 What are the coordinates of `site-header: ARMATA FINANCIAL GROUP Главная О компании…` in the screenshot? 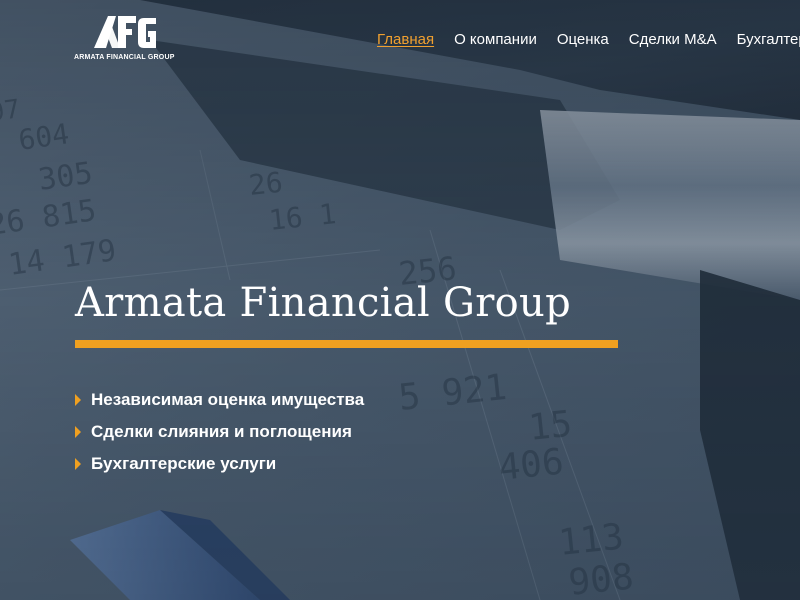 It's located at (400, 40).